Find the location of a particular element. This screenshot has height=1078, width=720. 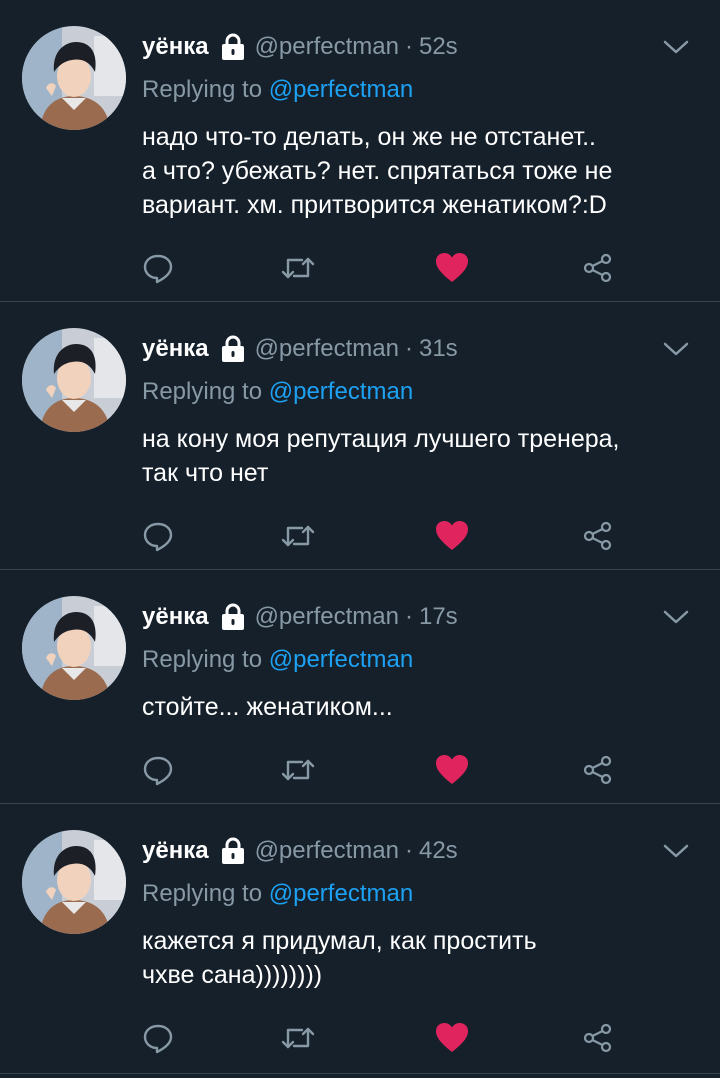

timestamp: 31s is located at coordinates (438, 349).